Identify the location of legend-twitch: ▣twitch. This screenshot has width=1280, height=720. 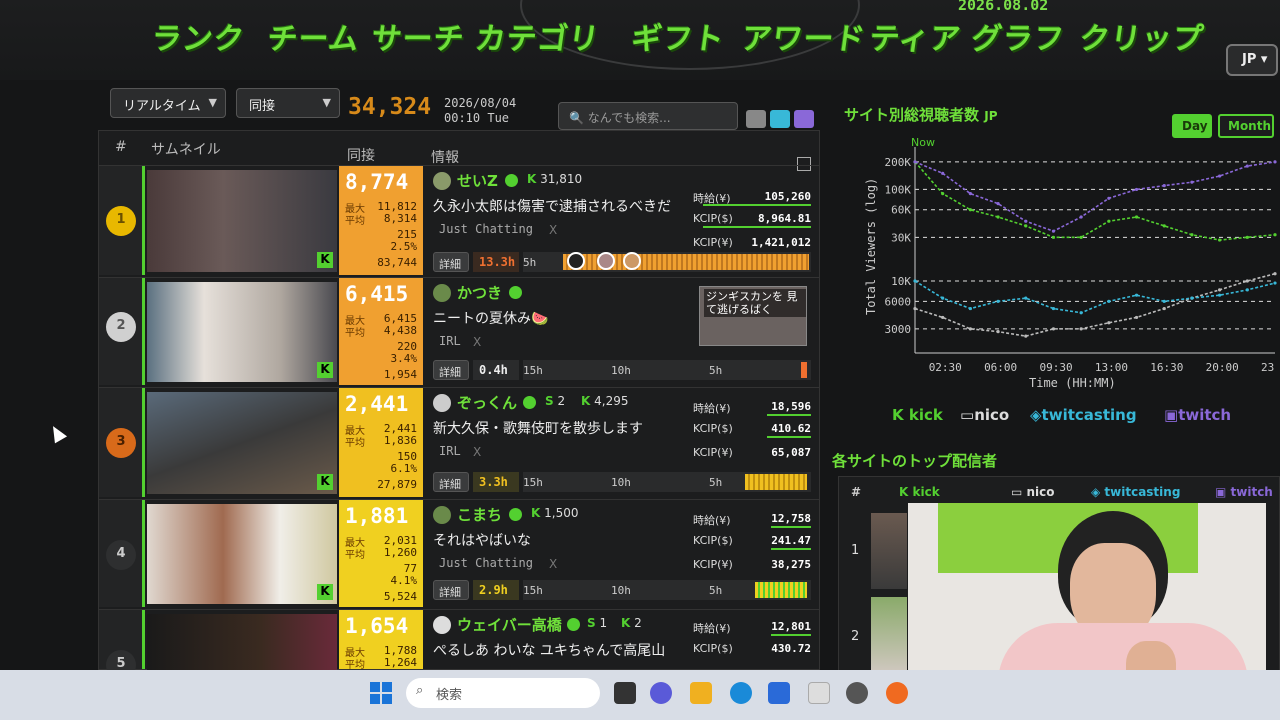
(1197, 415).